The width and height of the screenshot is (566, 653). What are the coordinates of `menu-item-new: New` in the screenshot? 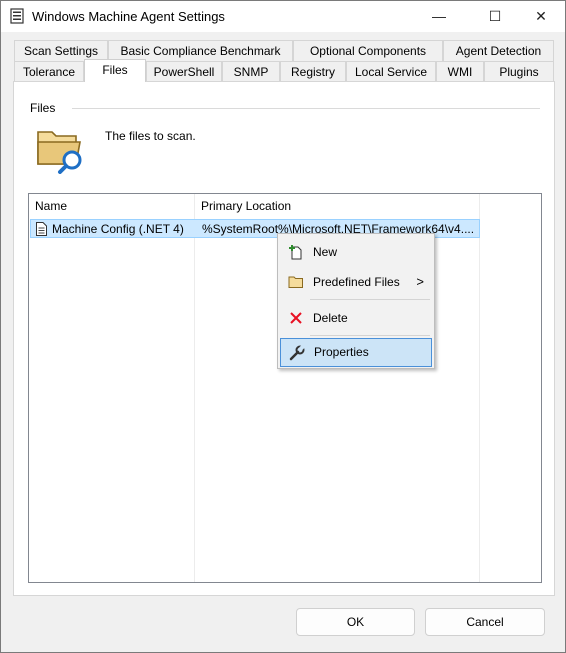 It's located at (356, 252).